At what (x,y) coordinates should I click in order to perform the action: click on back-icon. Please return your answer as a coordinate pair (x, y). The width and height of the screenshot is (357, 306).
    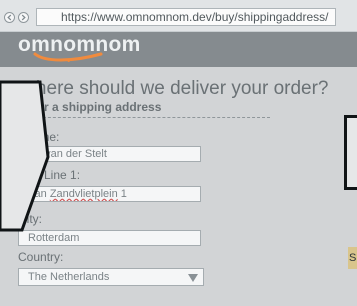
    Looking at the image, I should click on (9, 17).